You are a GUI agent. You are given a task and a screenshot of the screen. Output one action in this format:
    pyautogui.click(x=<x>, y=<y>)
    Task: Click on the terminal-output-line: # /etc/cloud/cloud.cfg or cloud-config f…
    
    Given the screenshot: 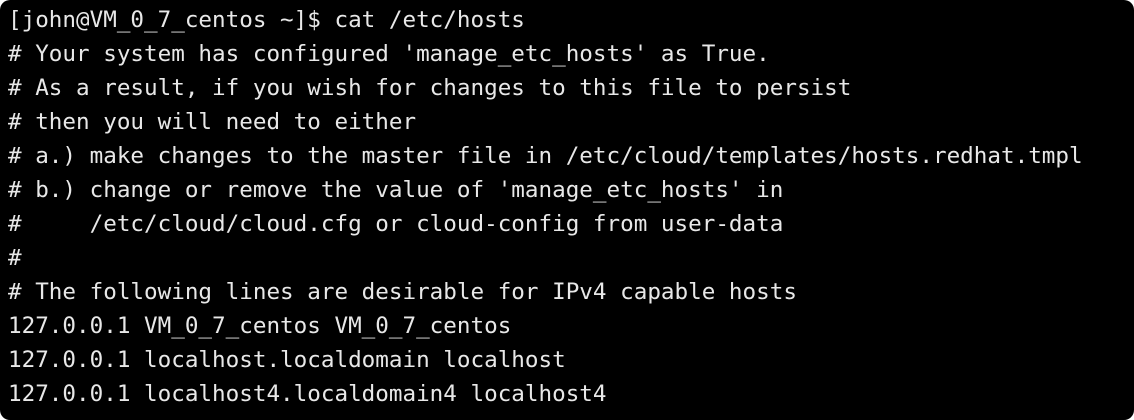 What is the action you would take?
    pyautogui.click(x=396, y=224)
    